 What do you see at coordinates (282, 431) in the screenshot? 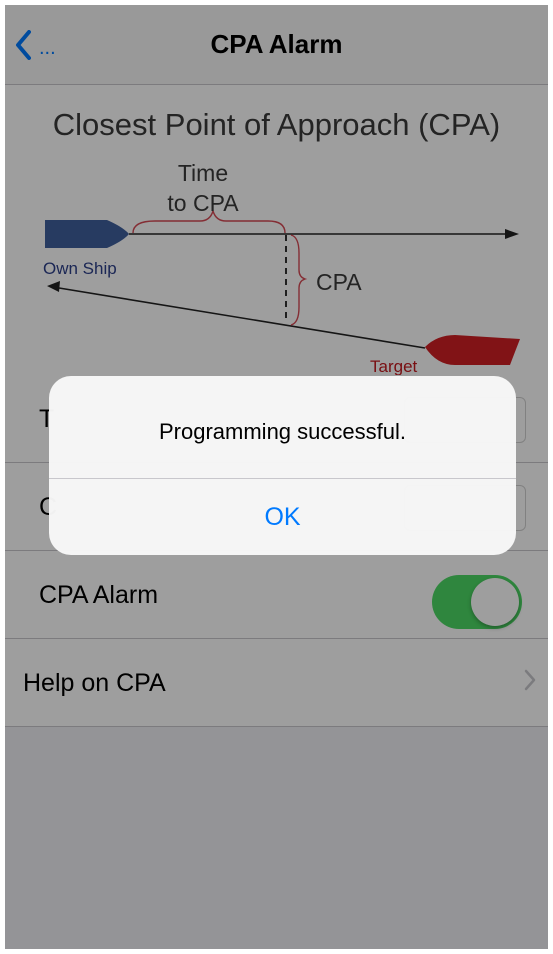
I see `alert-message: Programming successful.` at bounding box center [282, 431].